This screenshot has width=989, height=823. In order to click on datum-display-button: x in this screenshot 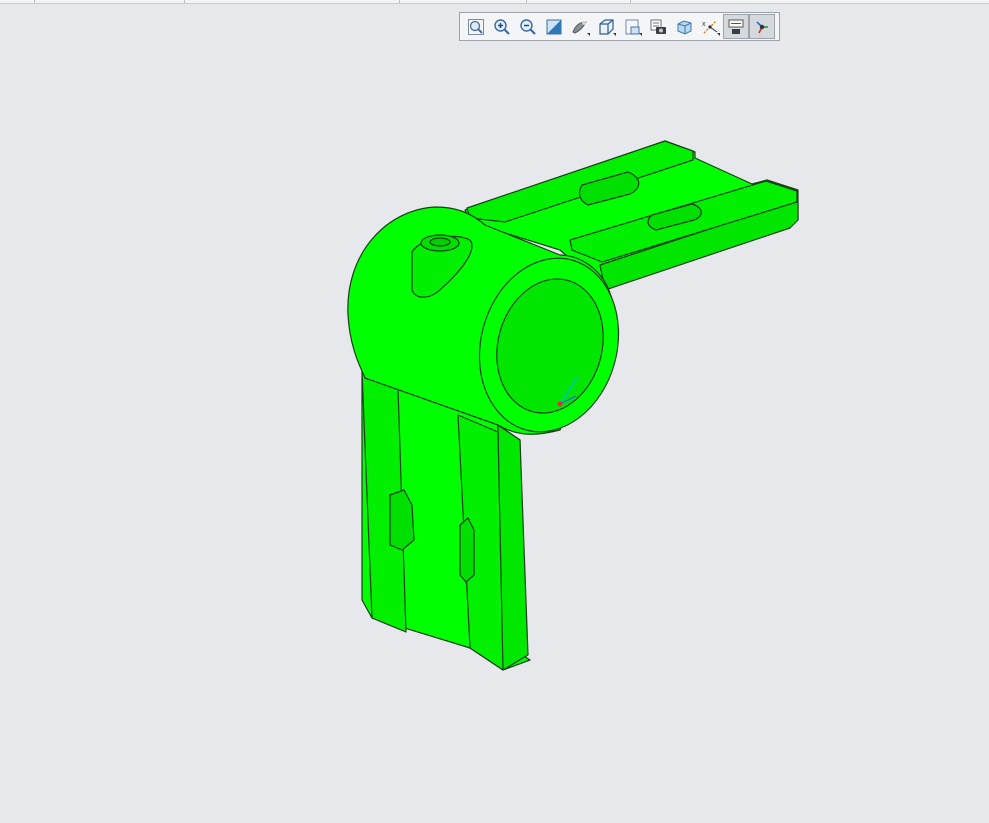, I will do `click(710, 26)`.